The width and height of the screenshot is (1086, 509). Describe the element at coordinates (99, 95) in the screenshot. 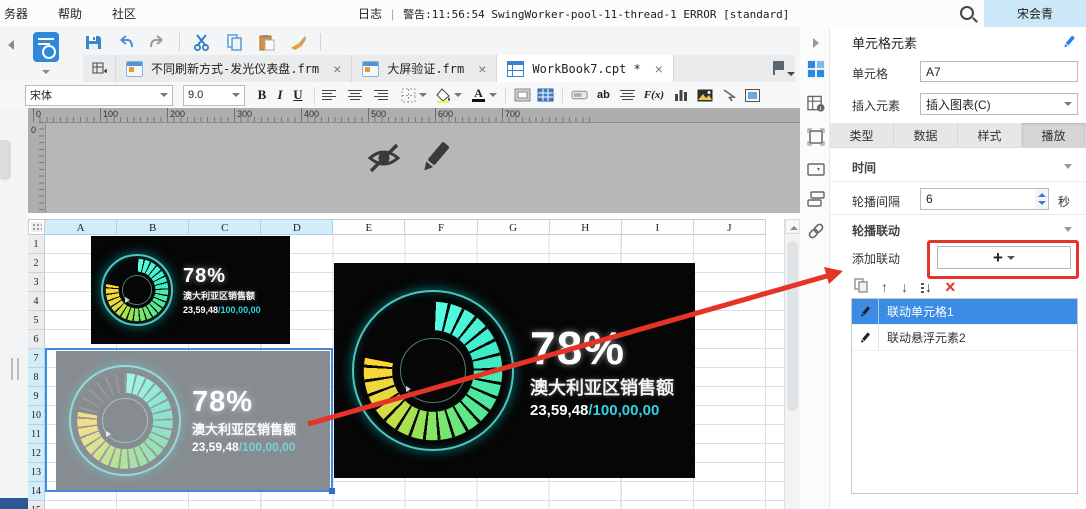

I see `font-family-select: 宋体` at that location.